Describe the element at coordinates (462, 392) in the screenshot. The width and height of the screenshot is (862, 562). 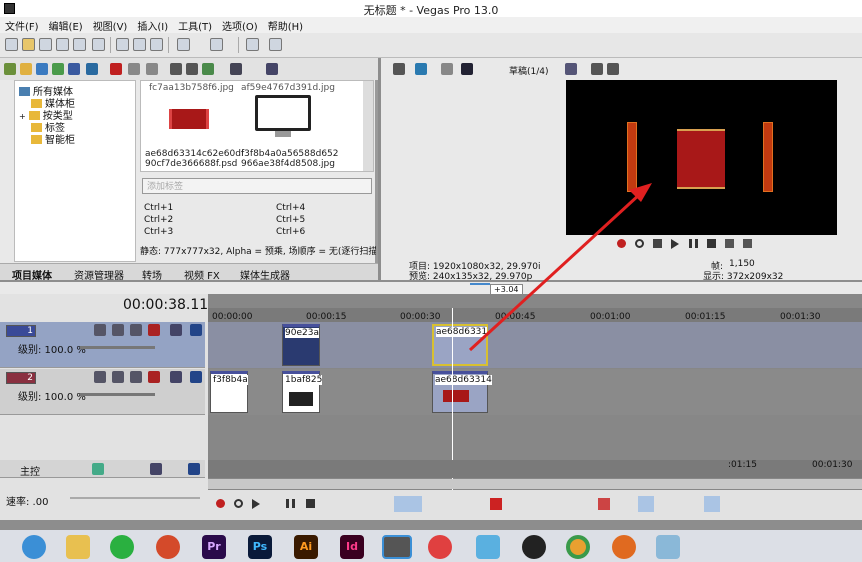
I see `clip-track2-c: ae68d63314` at that location.